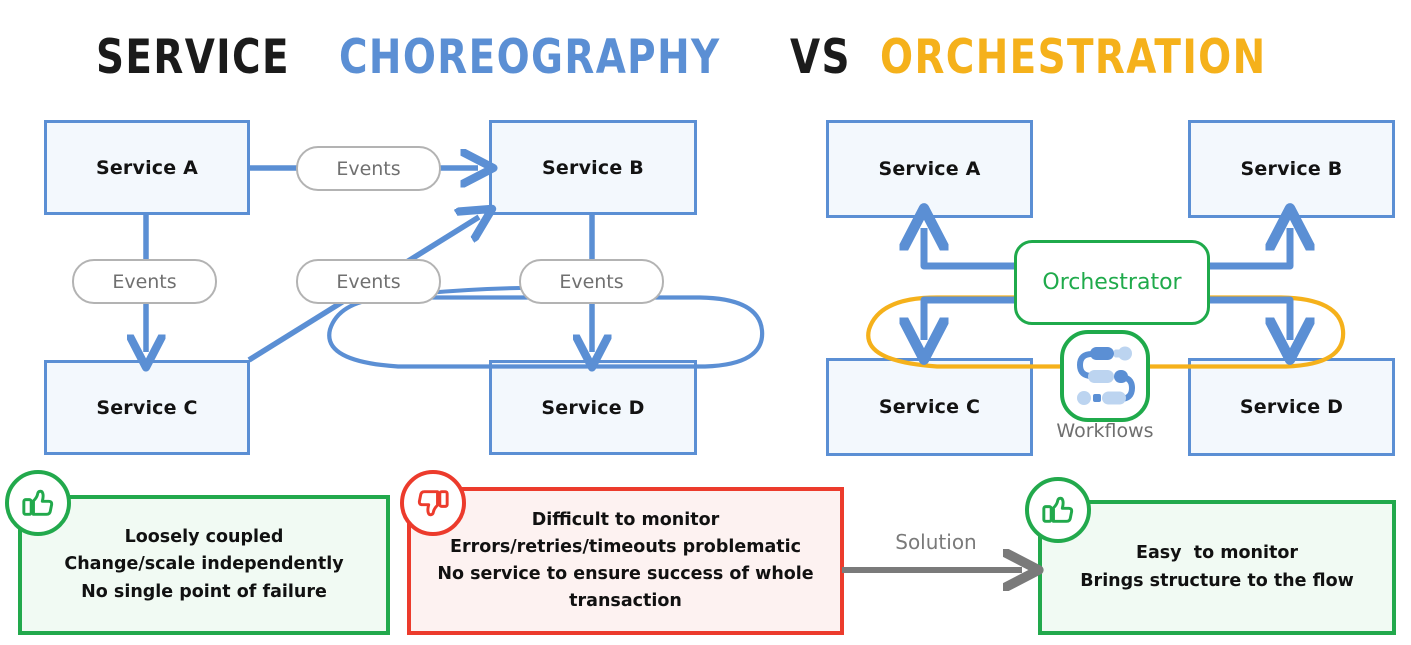  I want to click on choreography-service-b: Service B, so click(593, 167).